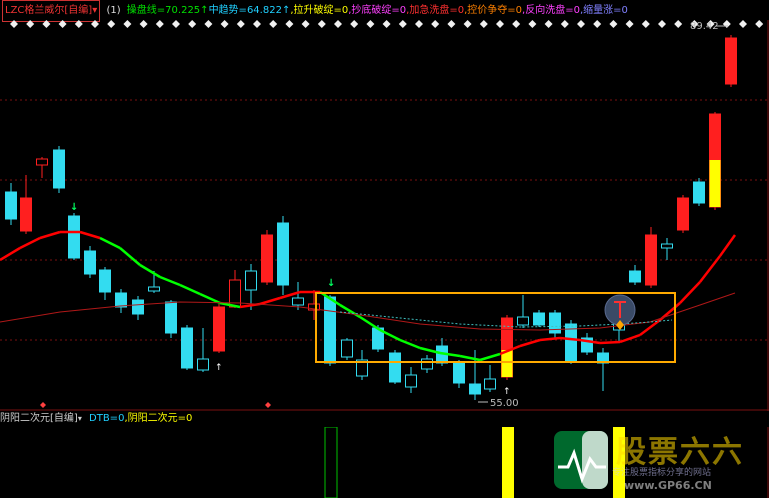 This screenshot has width=769, height=498. I want to click on sub-indicator-value-0: DTB=0, so click(107, 418).